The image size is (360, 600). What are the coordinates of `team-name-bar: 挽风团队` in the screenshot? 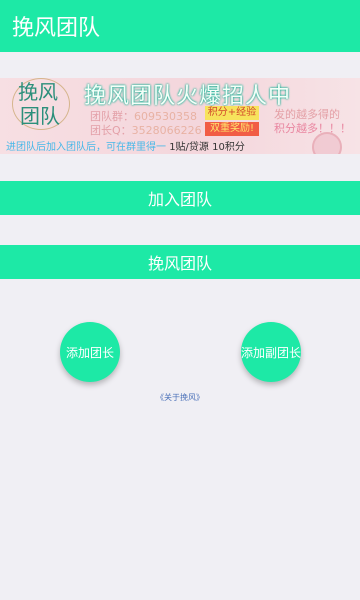 It's located at (180, 262).